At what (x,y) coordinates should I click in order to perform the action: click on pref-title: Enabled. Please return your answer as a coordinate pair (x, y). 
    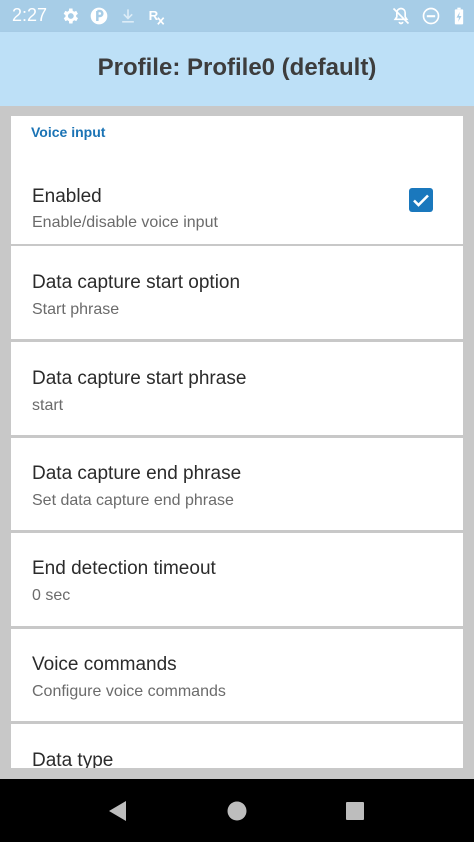
    Looking at the image, I should click on (67, 196).